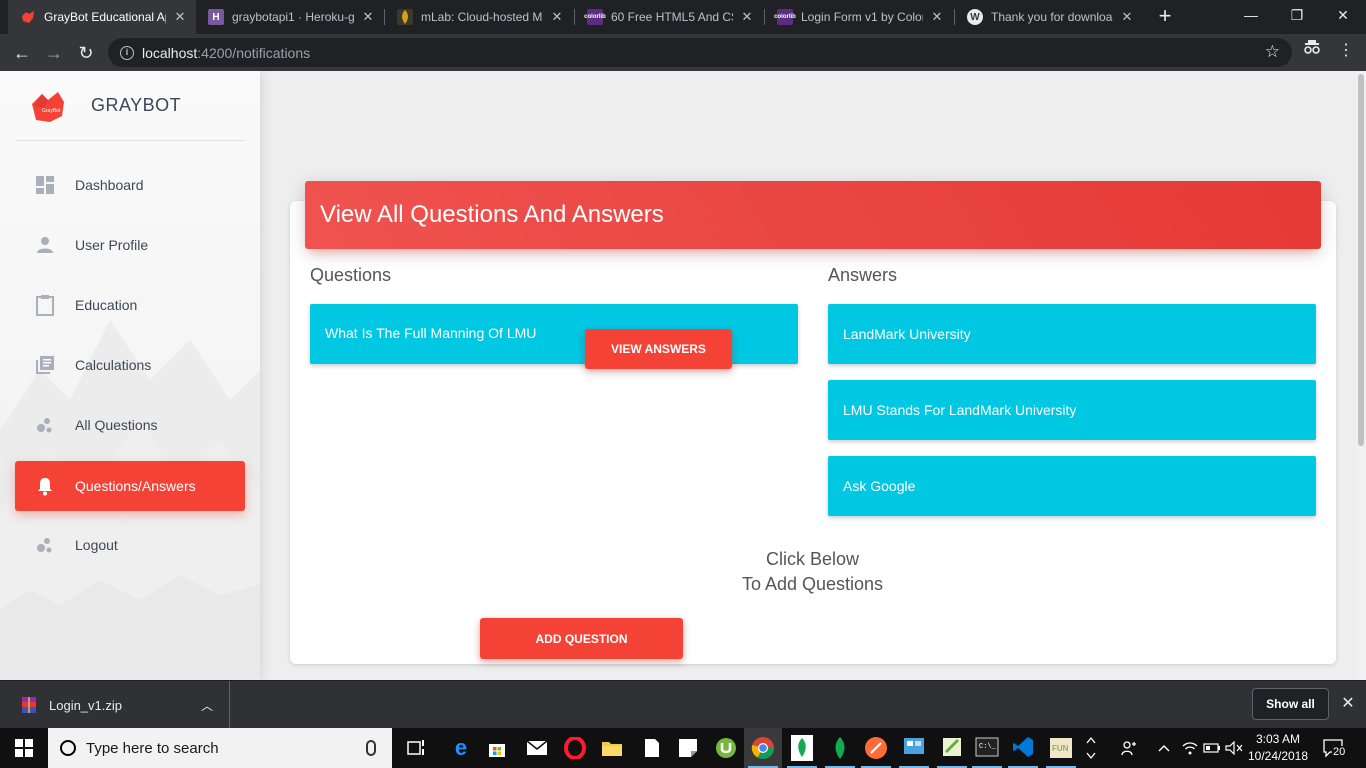 The image size is (1366, 768). Describe the element at coordinates (907, 334) in the screenshot. I see `answer-text: LandMark University` at that location.